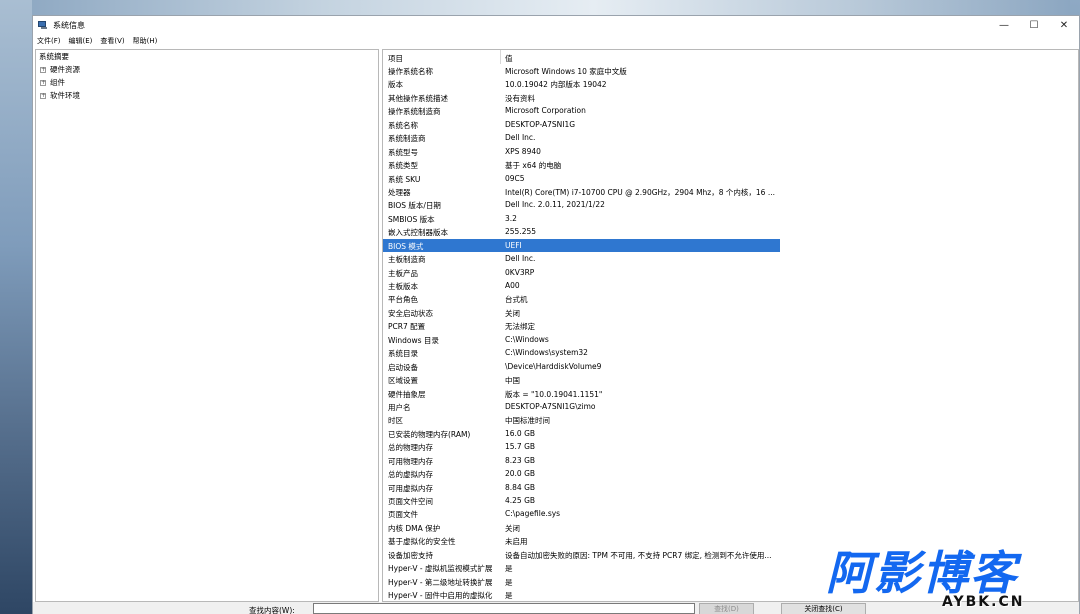  I want to click on table-row: Windows 目录 C:\Windows, so click(581, 339).